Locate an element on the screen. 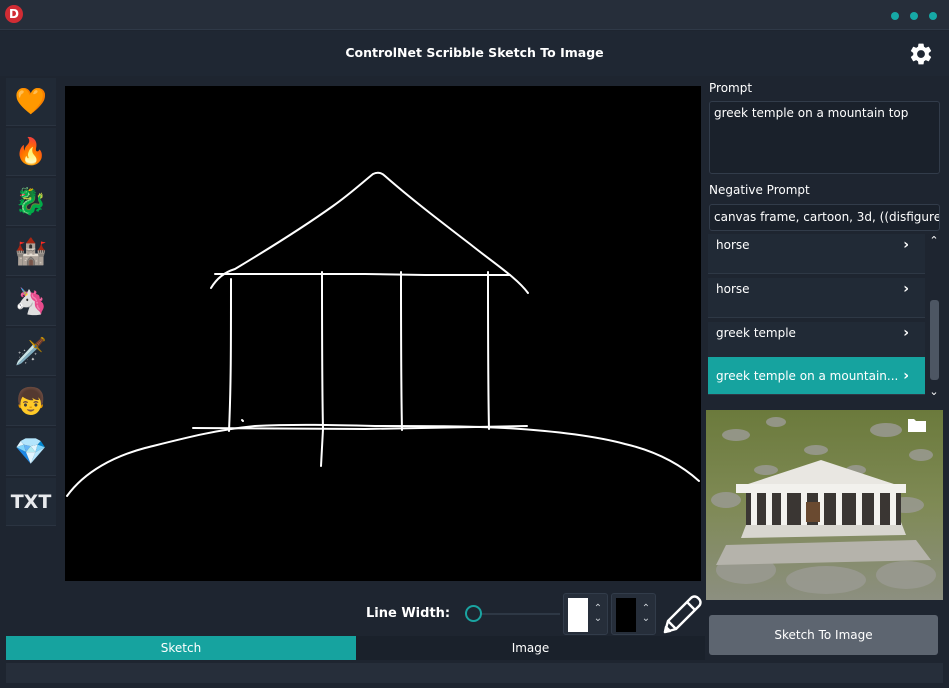 This screenshot has height=688, width=949. sidebar-item-castle: 🏰 is located at coordinates (31, 252).